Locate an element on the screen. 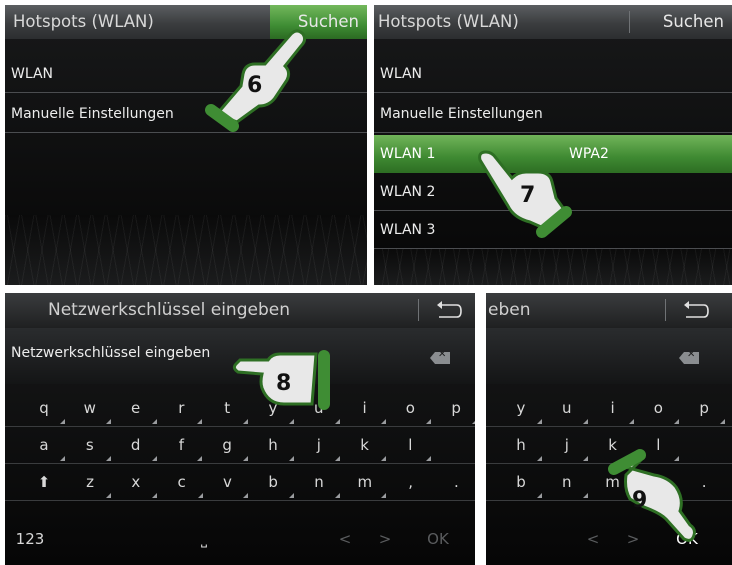  list-item: WLAN is located at coordinates (553, 74).